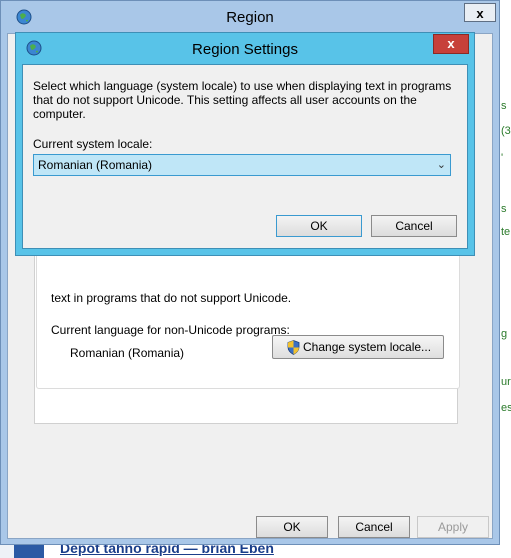 The width and height of the screenshot is (511, 558). I want to click on uac-shield-icon, so click(293, 347).